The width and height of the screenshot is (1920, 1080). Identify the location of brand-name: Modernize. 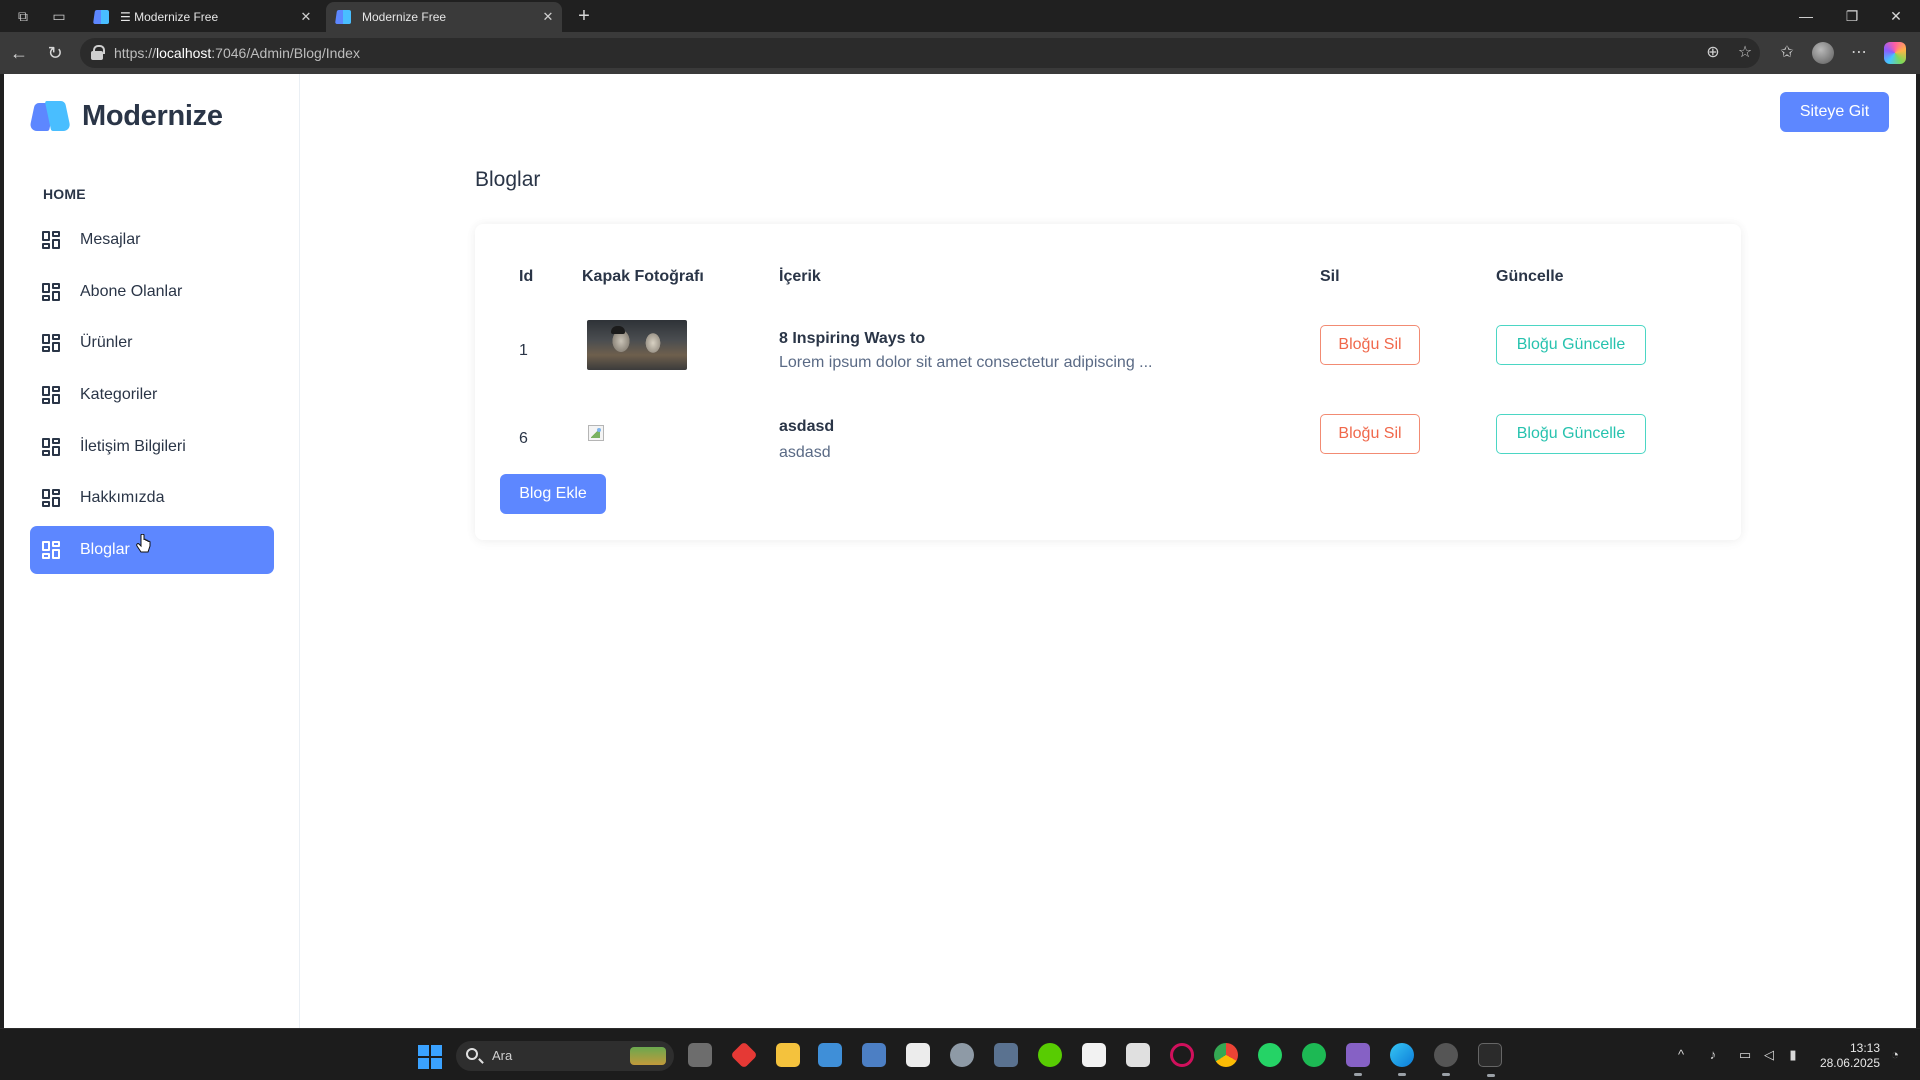
(152, 115).